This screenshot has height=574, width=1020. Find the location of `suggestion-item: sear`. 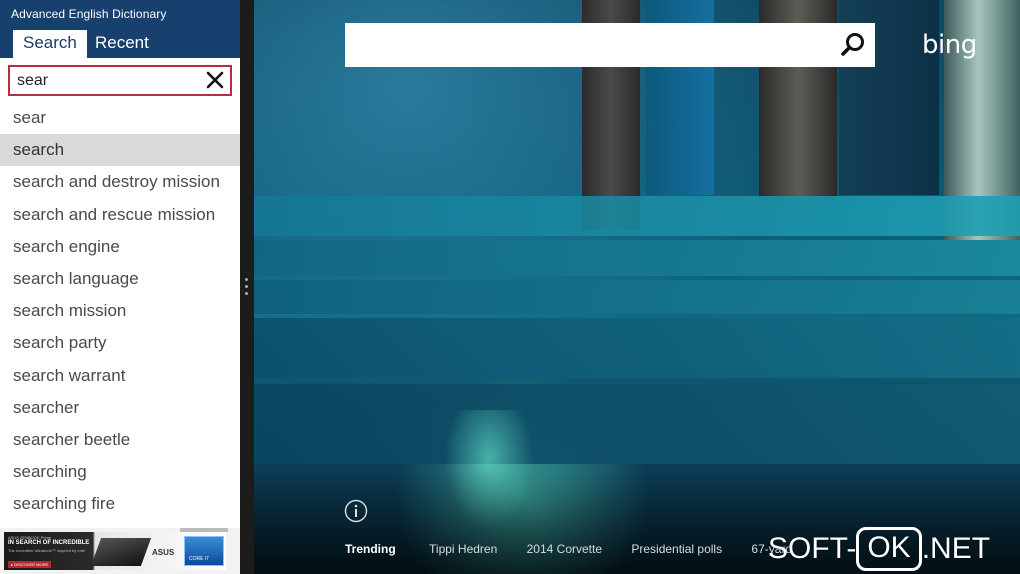

suggestion-item: sear is located at coordinates (120, 118).